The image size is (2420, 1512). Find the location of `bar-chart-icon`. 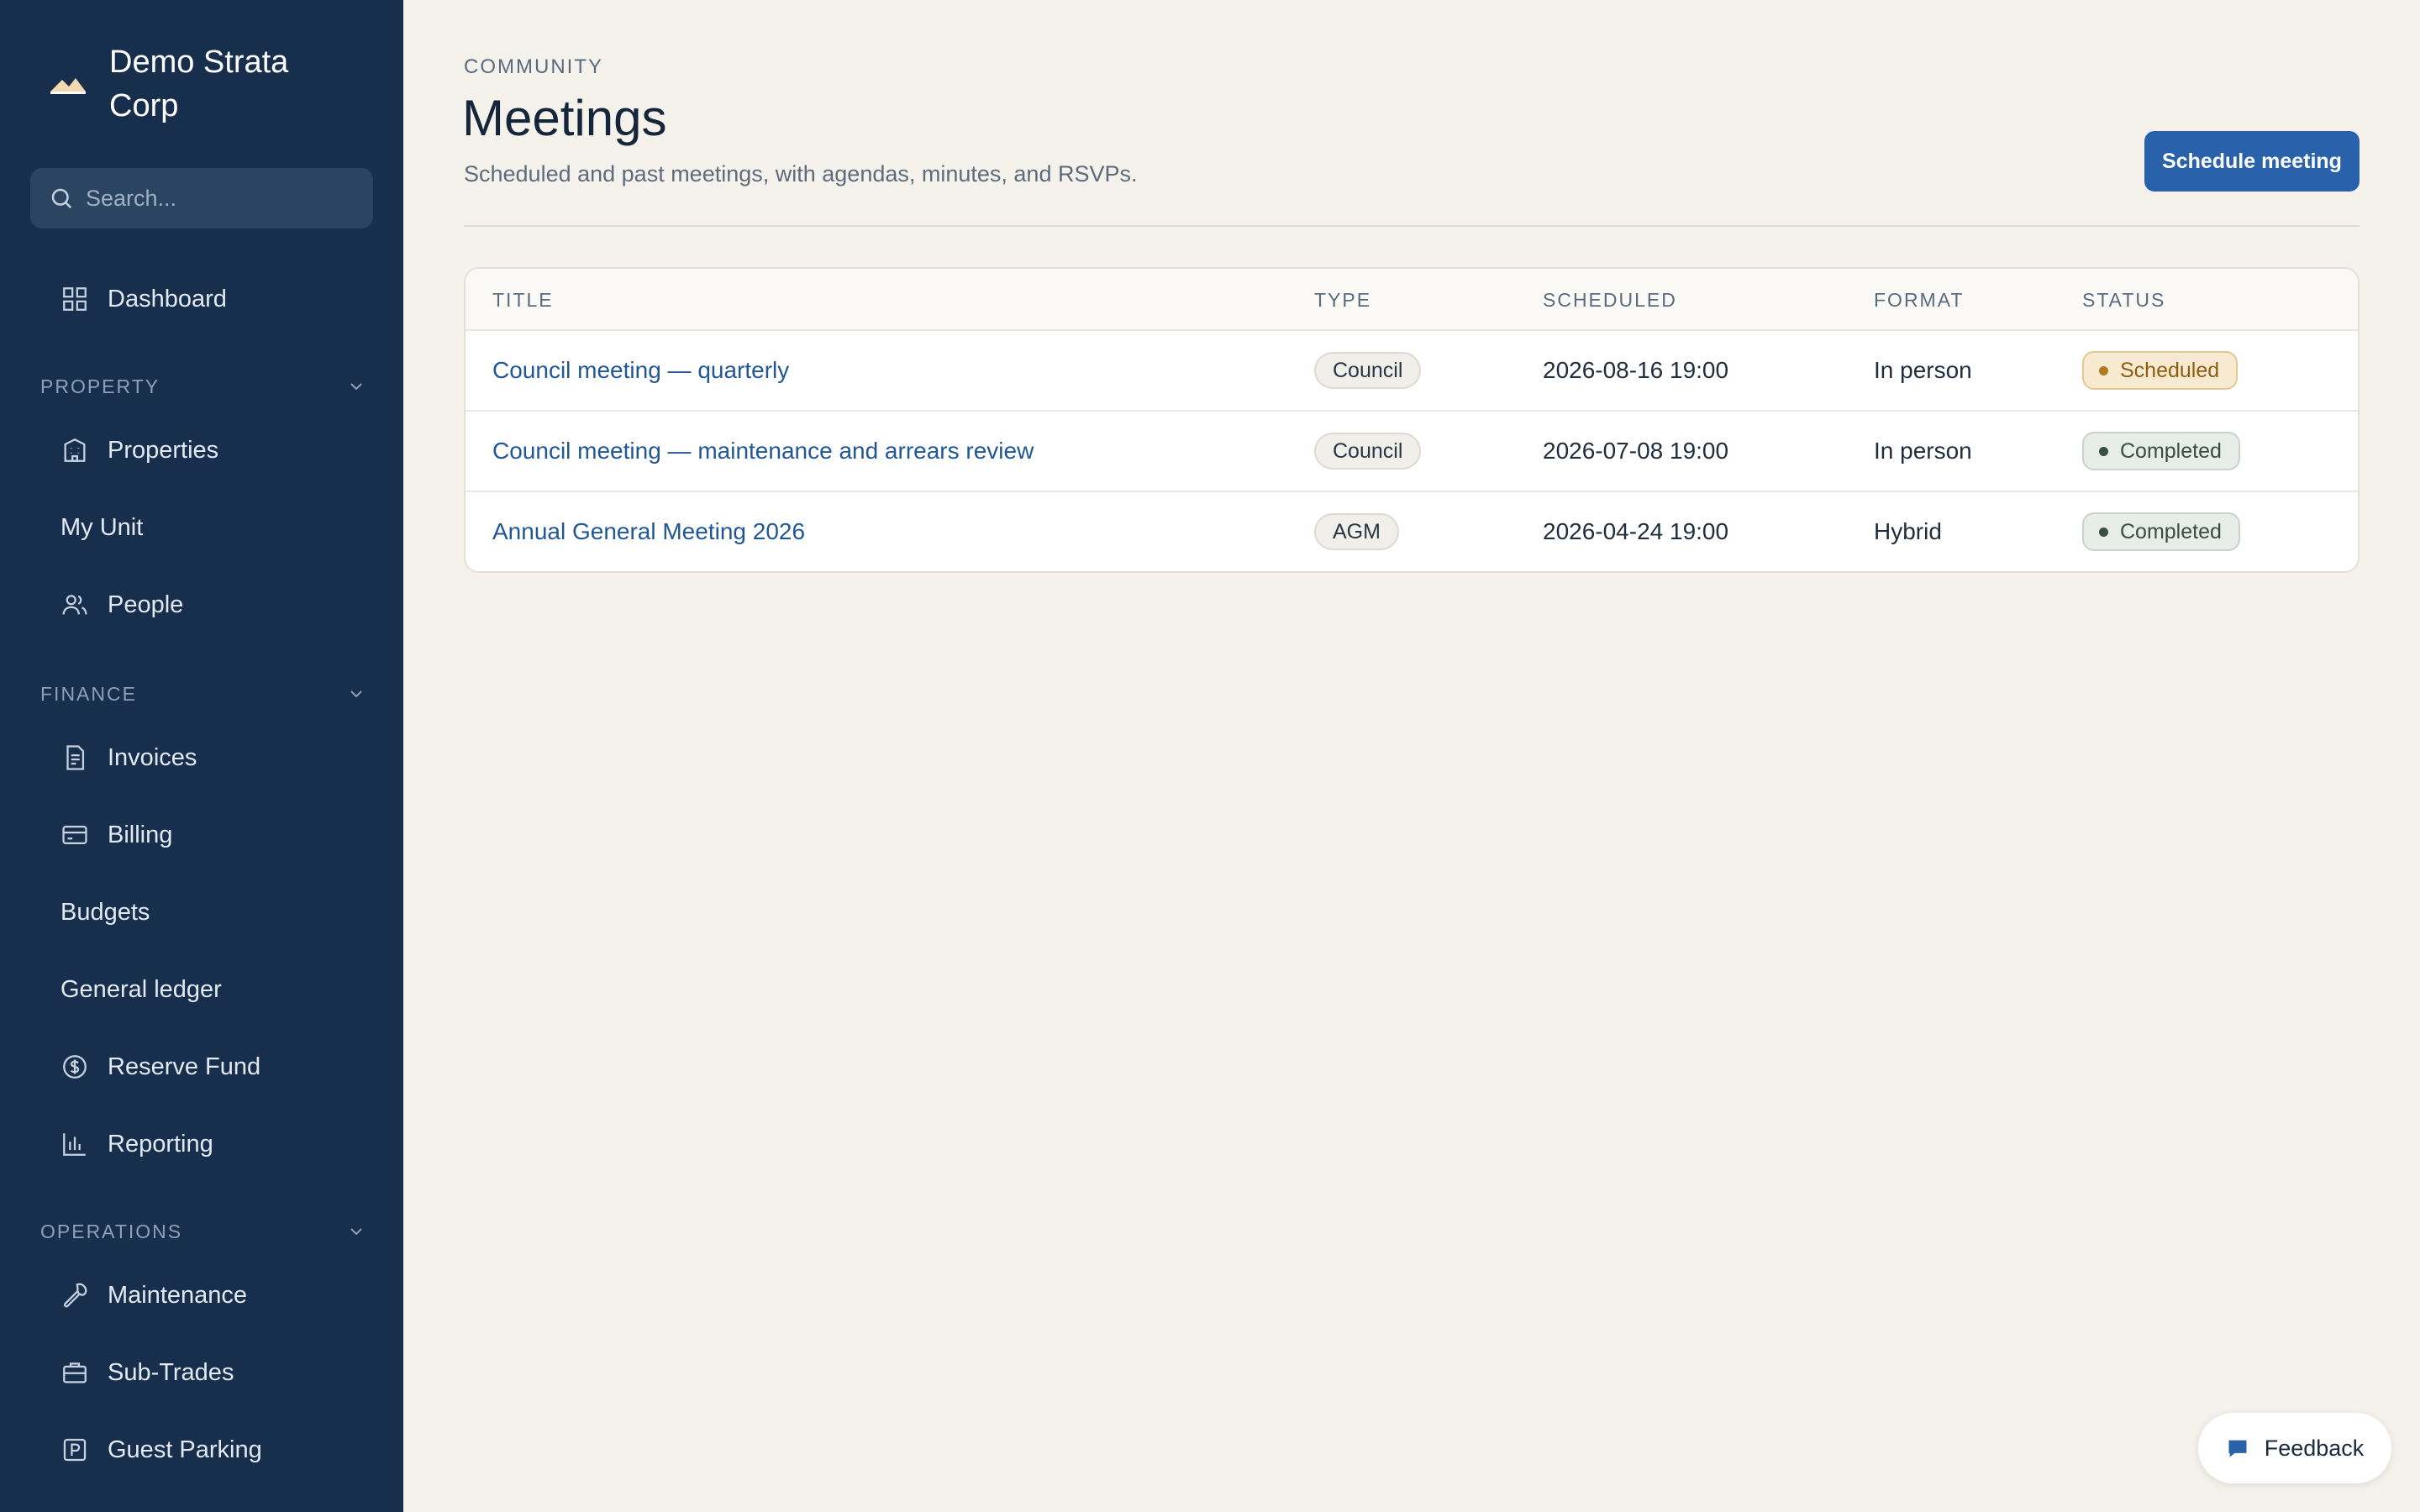

bar-chart-icon is located at coordinates (75, 1144).